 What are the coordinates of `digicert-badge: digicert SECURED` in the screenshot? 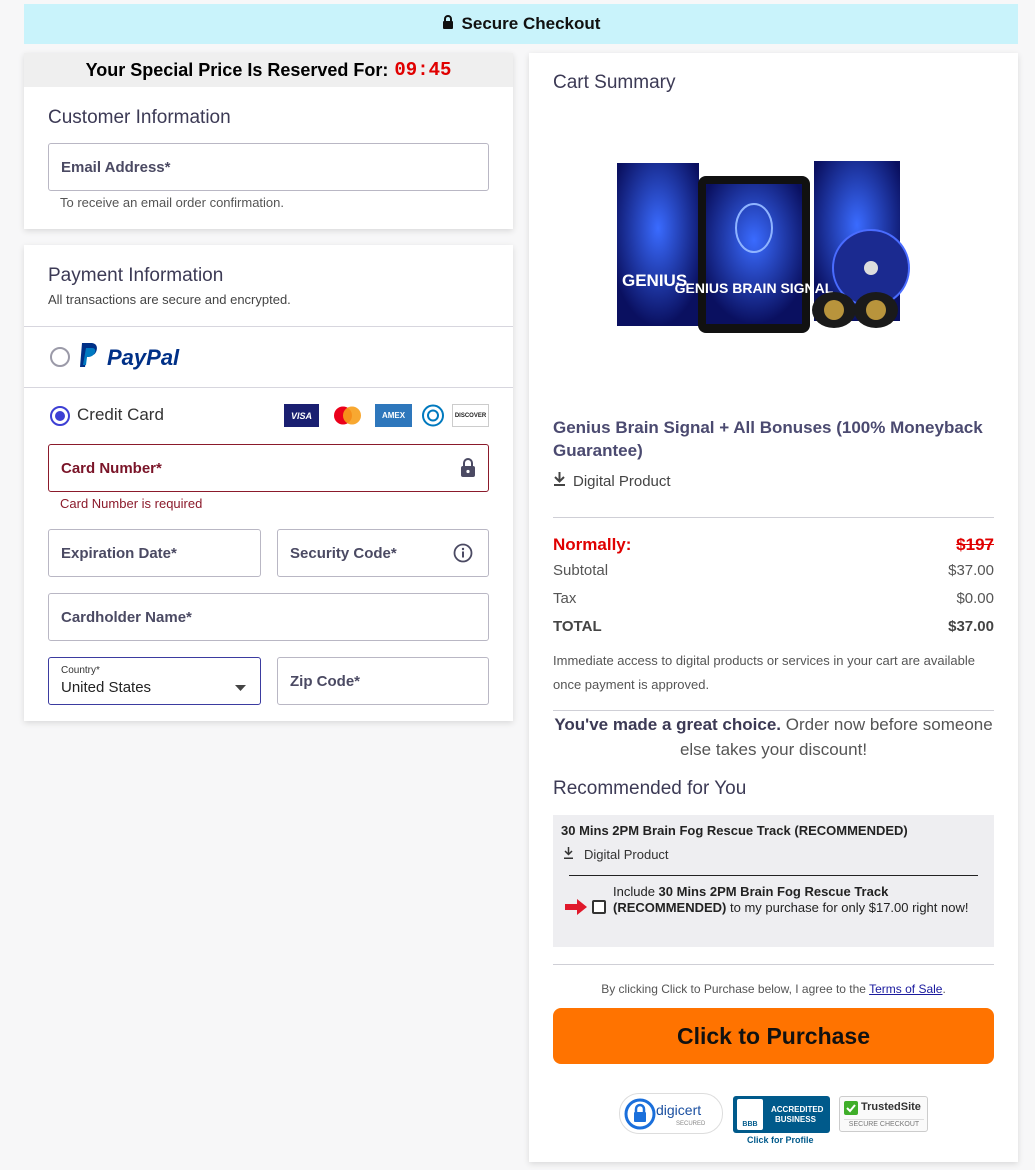 It's located at (671, 1113).